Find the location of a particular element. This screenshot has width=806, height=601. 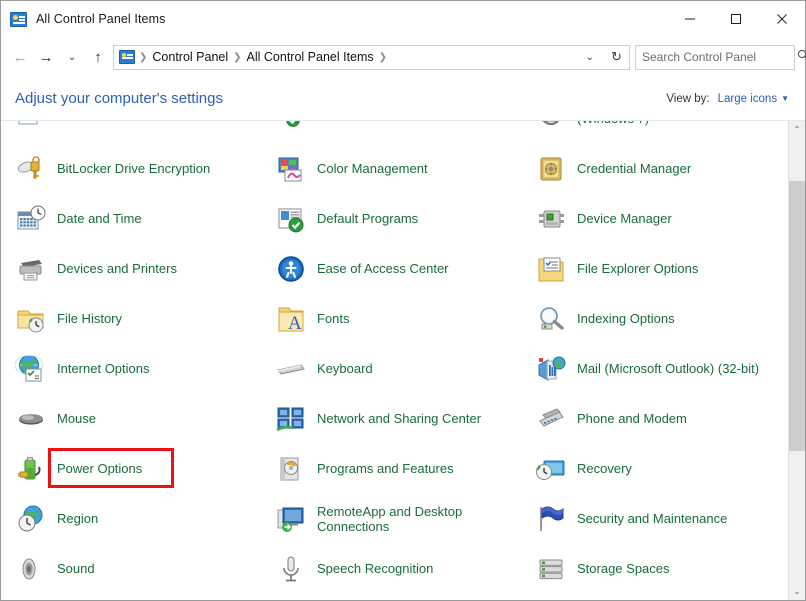

control-panel-item: Default Programs is located at coordinates (405, 219).